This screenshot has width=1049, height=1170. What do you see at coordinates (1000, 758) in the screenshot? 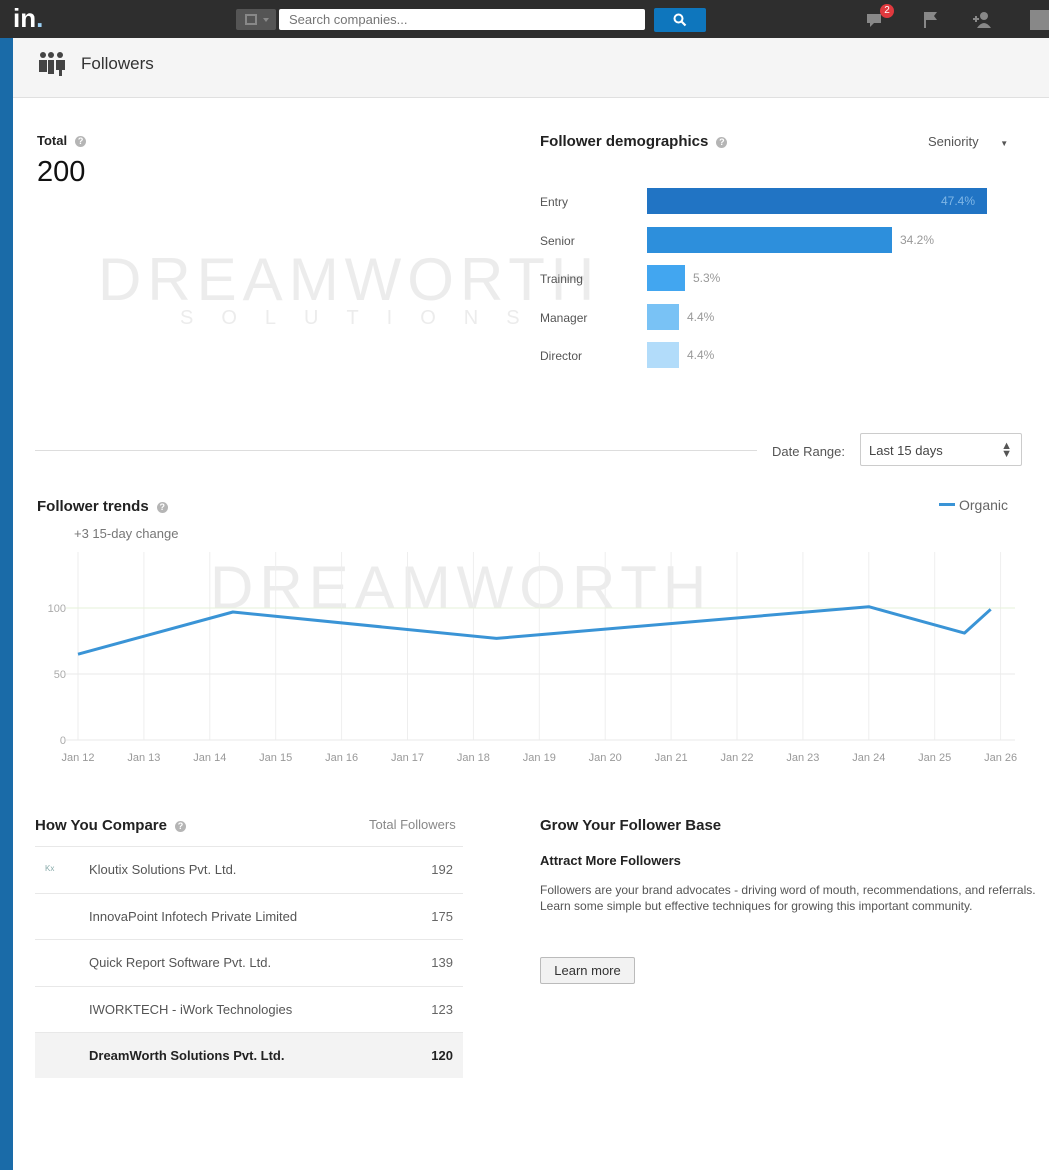
I see `x-tick-label: Jan 26` at bounding box center [1000, 758].